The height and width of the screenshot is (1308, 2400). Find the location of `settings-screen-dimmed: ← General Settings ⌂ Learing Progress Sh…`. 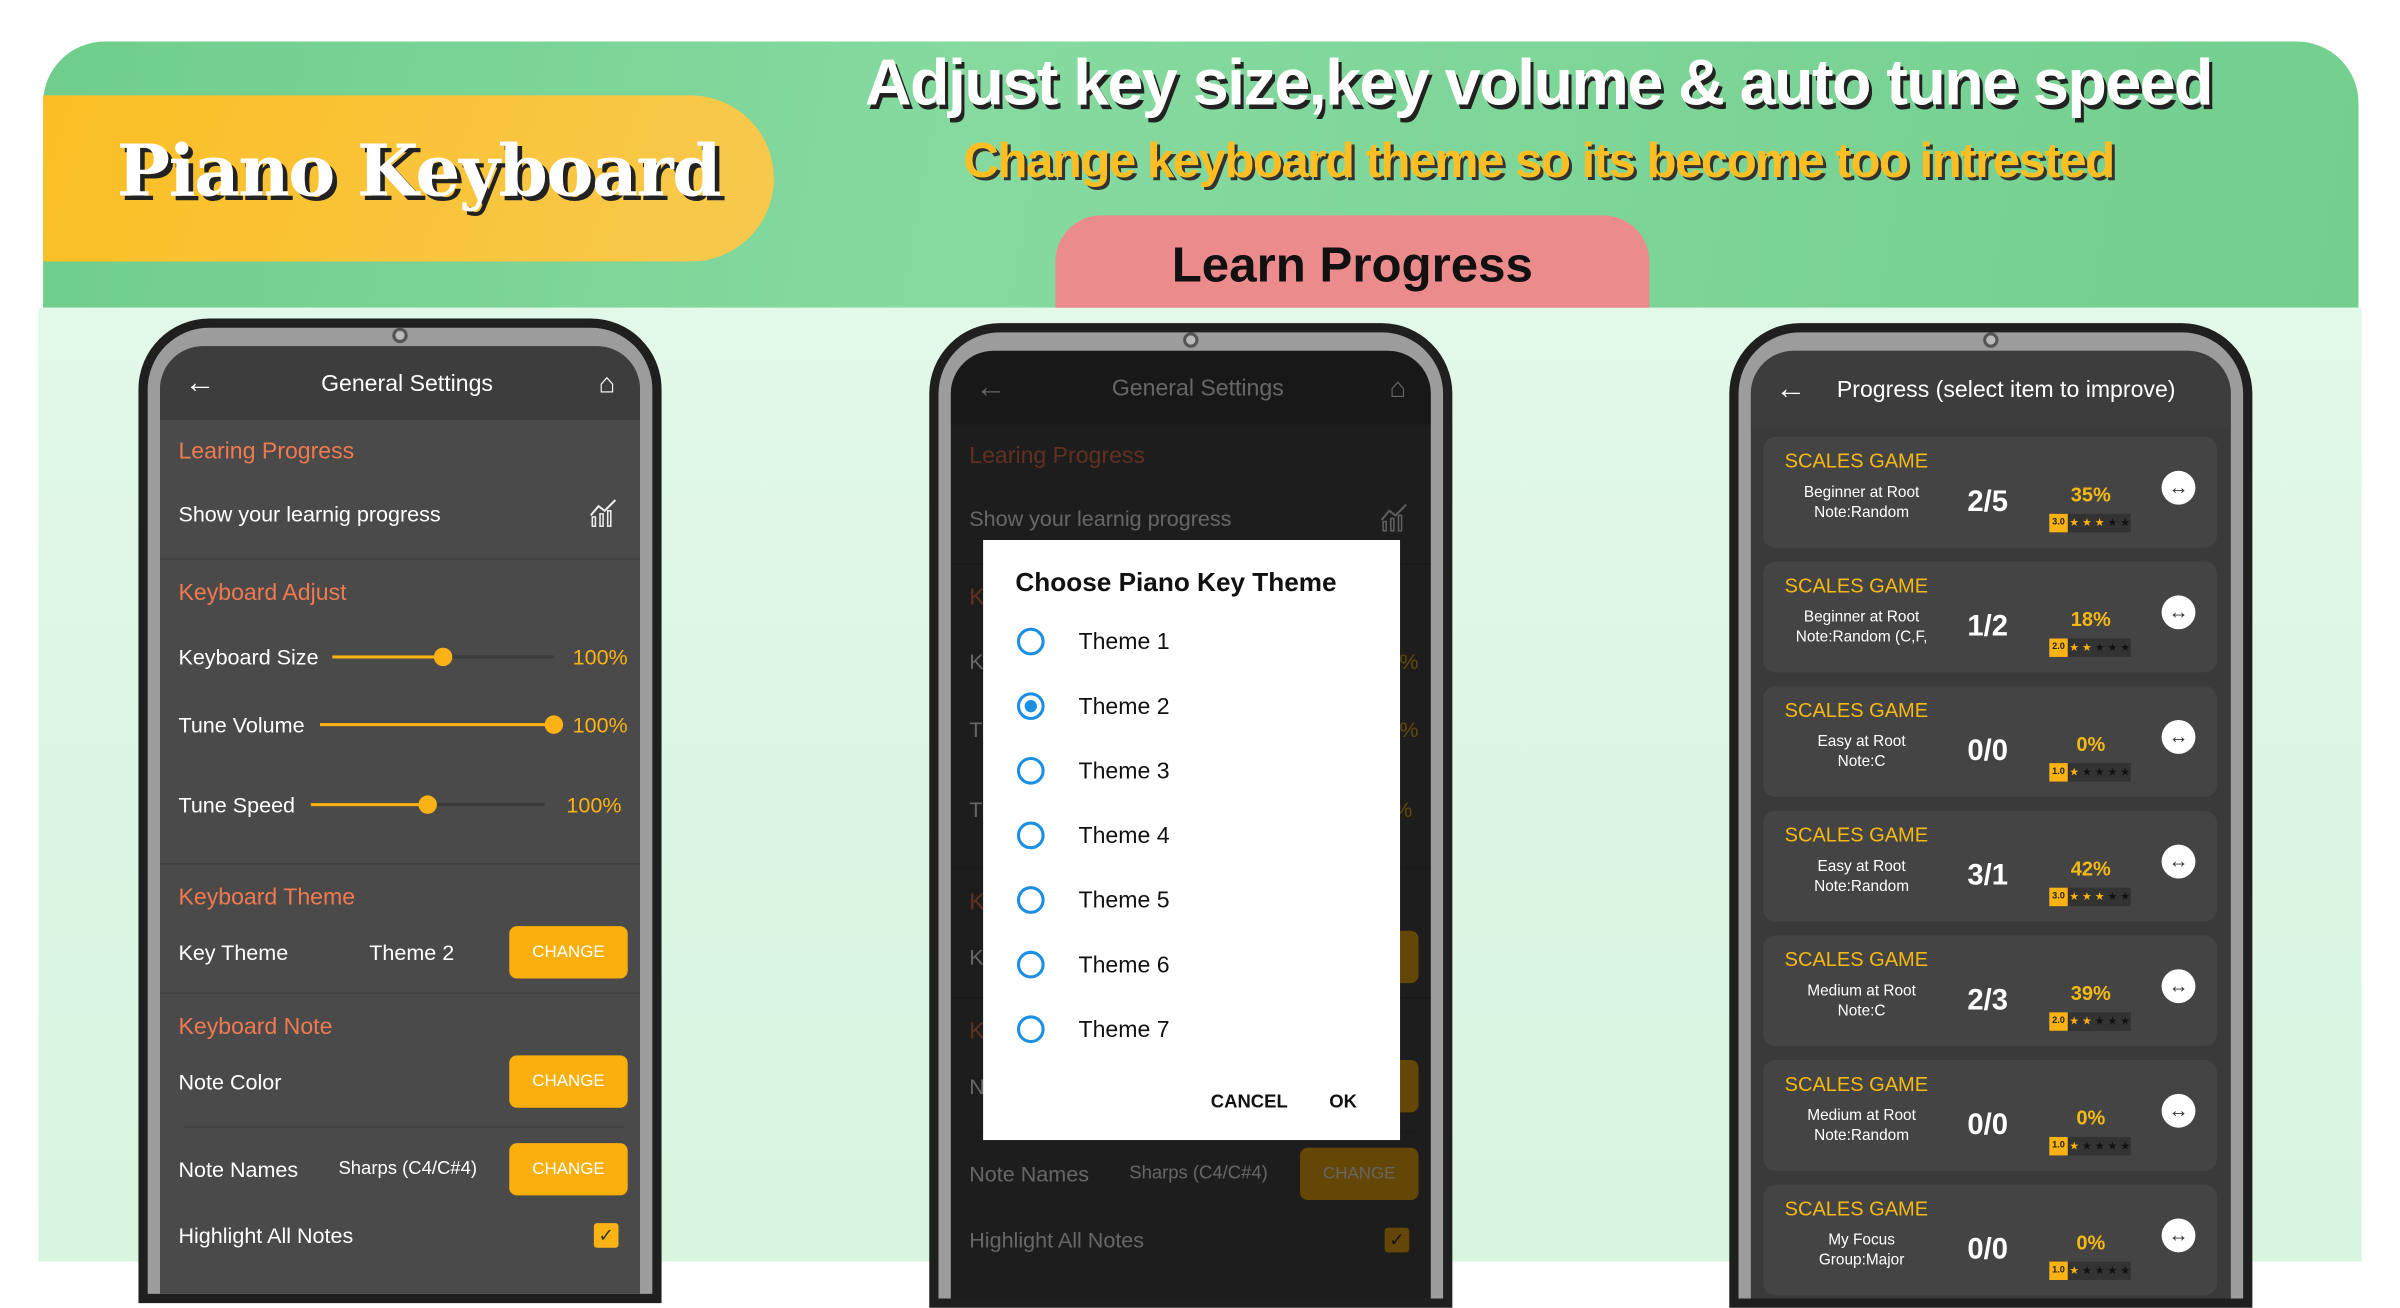

settings-screen-dimmed: ← General Settings ⌂ Learing Progress Sh… is located at coordinates (1190, 824).